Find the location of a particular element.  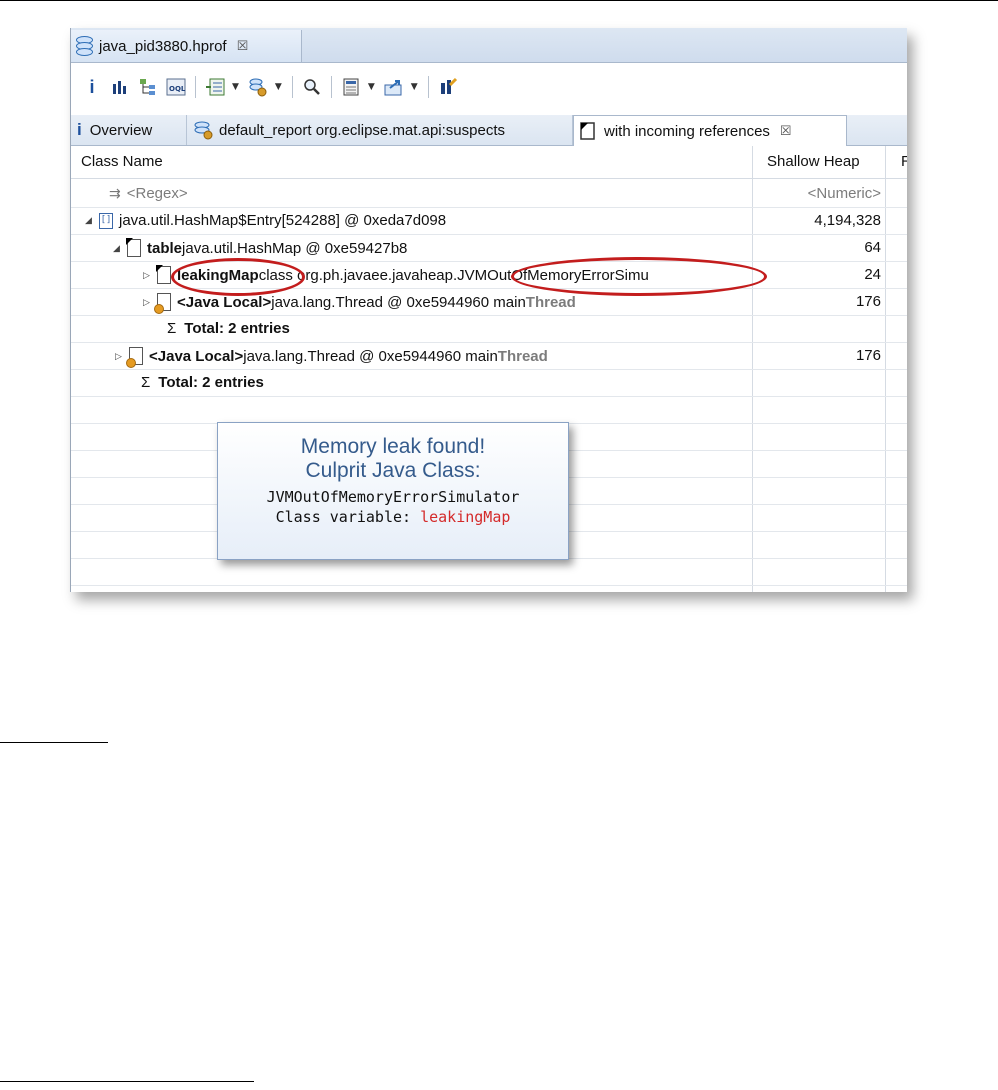

tab-overview-label: Overview is located at coordinates (121, 130).